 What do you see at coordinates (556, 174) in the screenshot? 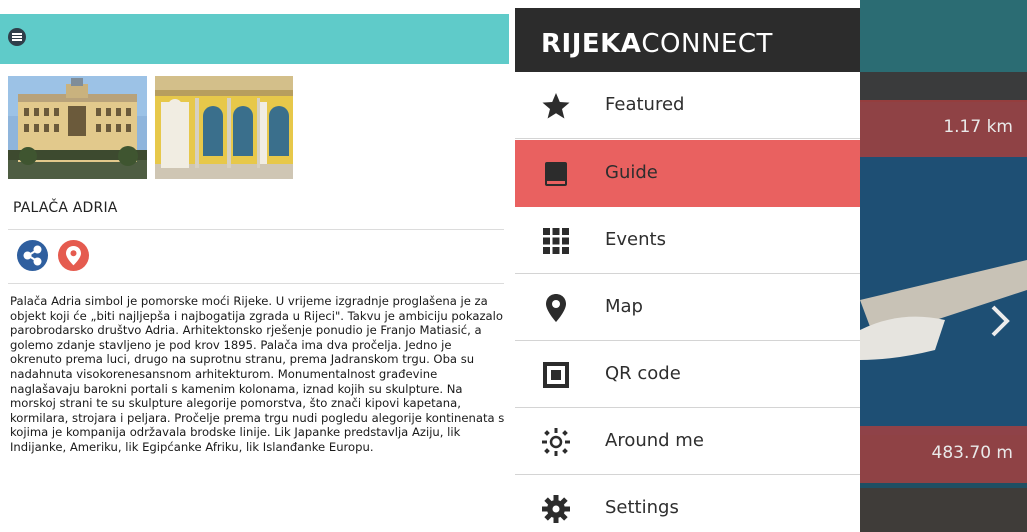
I see `book-icon` at bounding box center [556, 174].